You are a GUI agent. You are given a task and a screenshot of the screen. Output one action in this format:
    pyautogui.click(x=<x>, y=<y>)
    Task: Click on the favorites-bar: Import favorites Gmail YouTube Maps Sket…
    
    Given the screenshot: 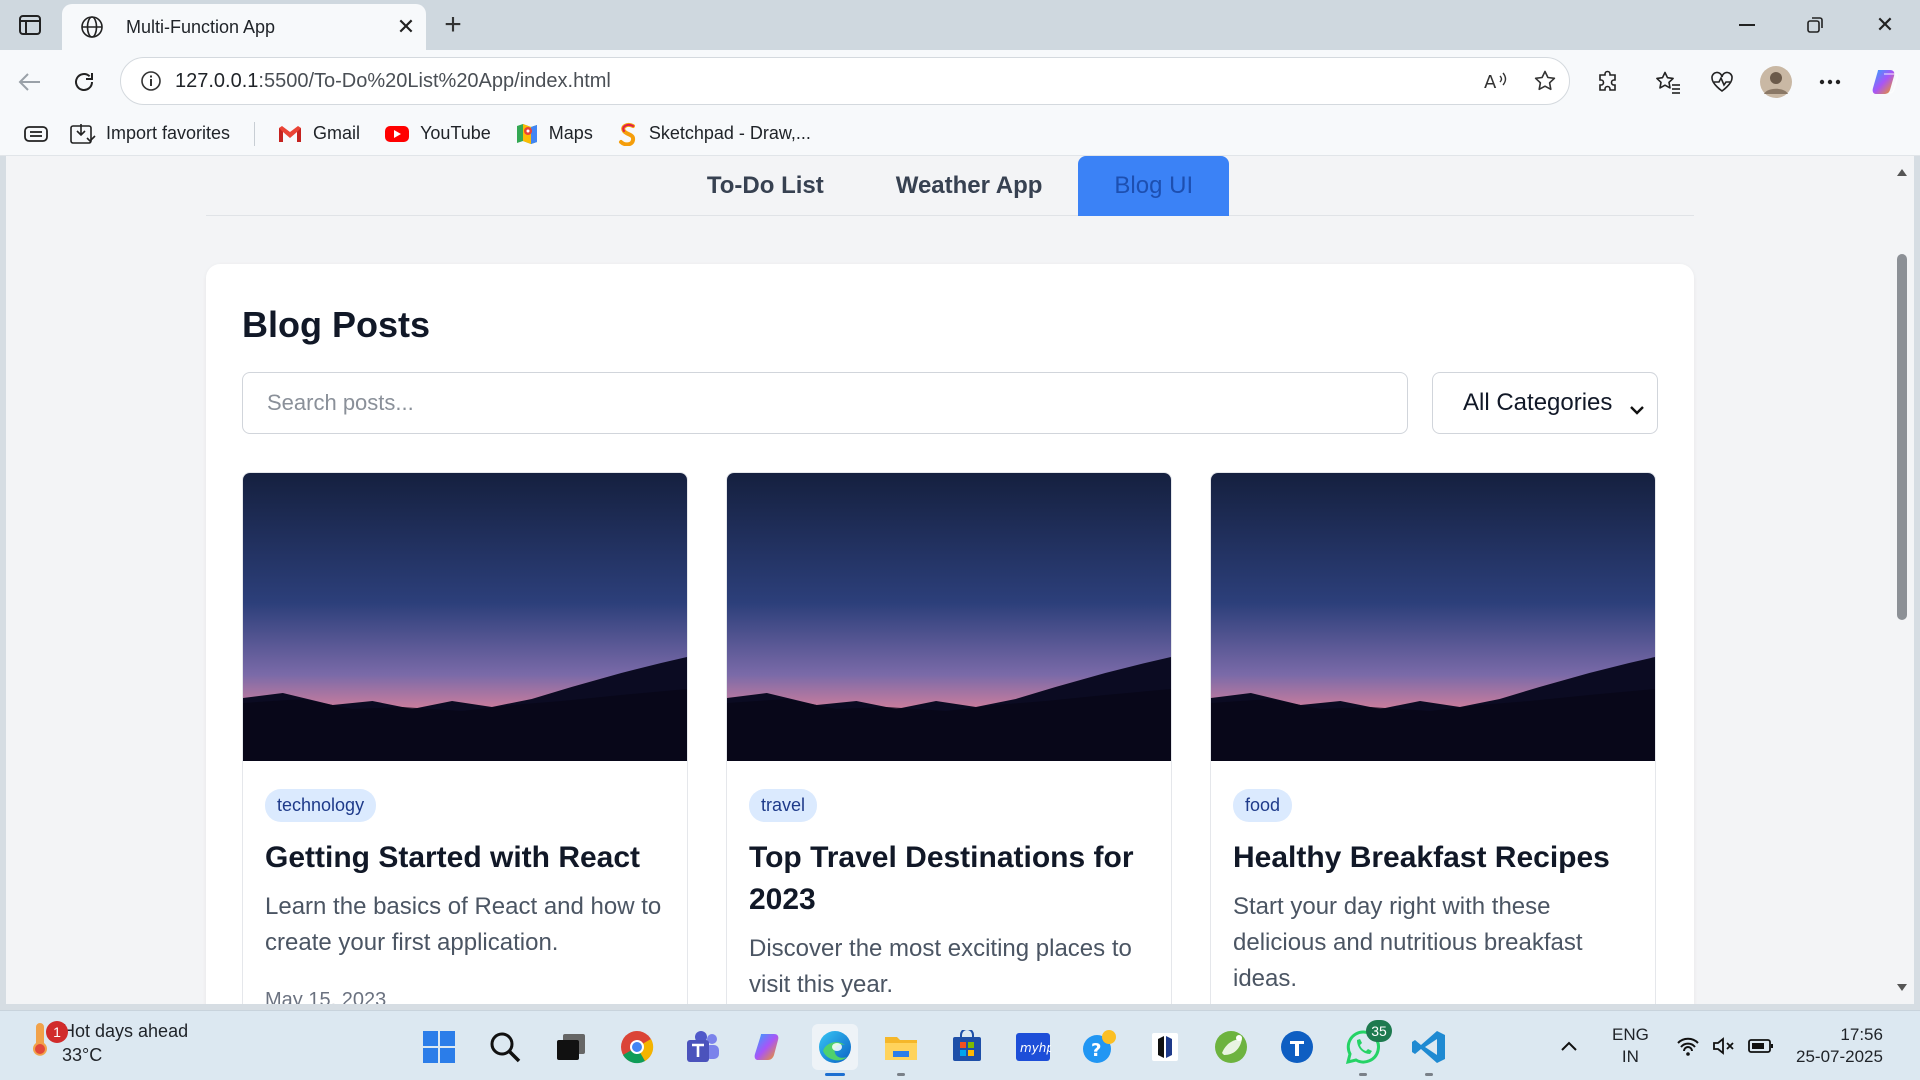 What is the action you would take?
    pyautogui.click(x=960, y=134)
    